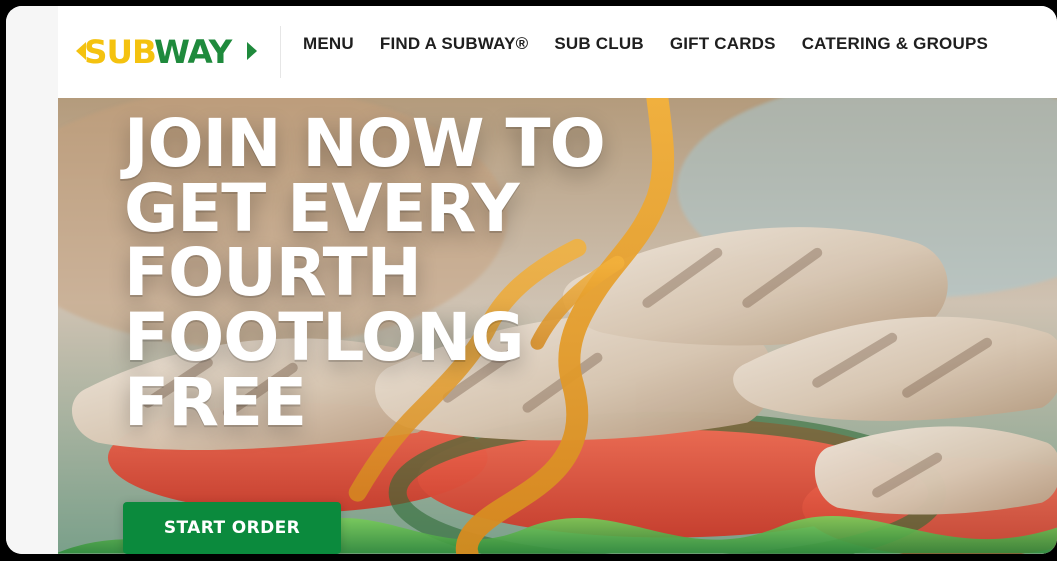 The width and height of the screenshot is (1057, 561). Describe the element at coordinates (895, 44) in the screenshot. I see `nav-catering-groups: CATERING & GROUPS` at that location.